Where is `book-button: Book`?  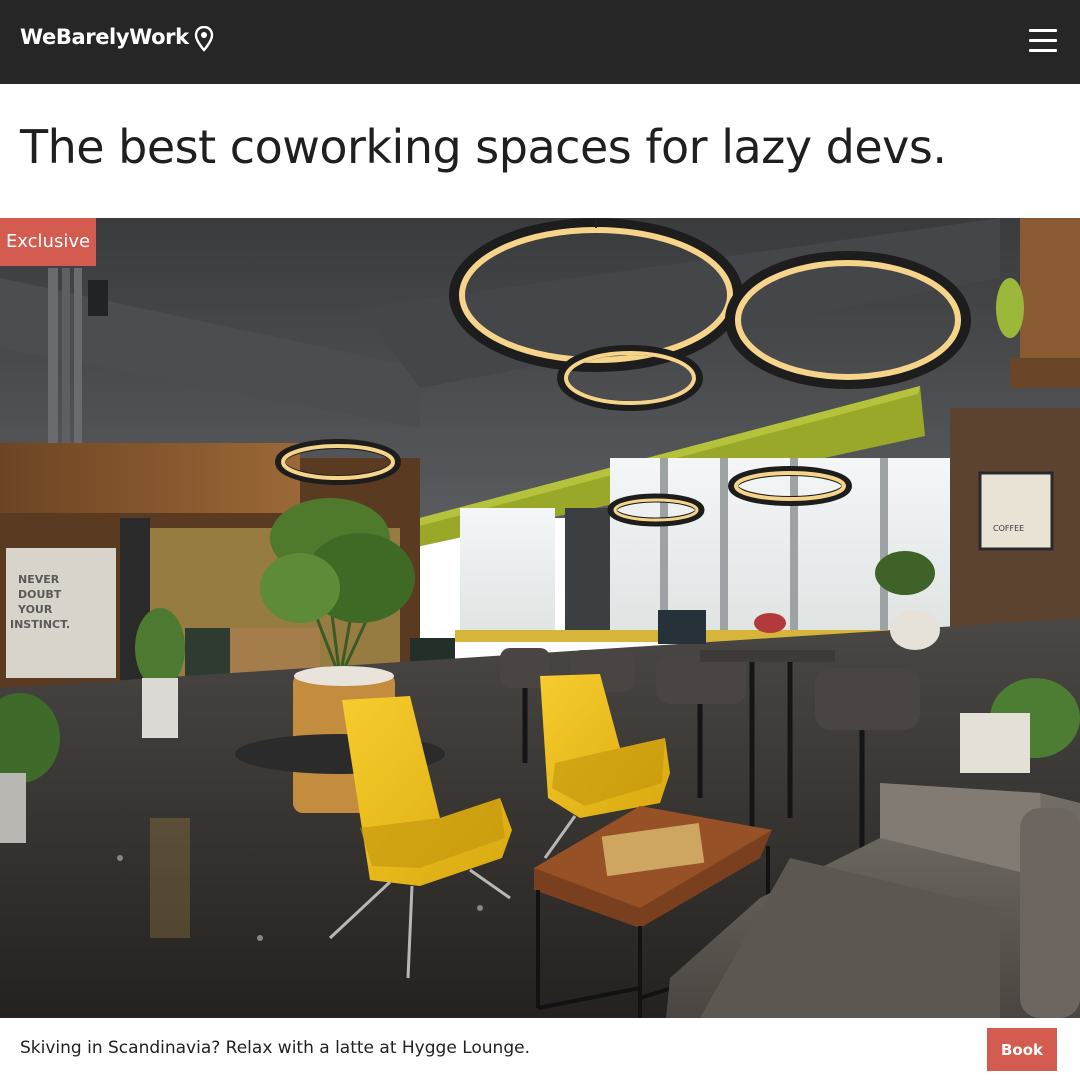 book-button: Book is located at coordinates (1022, 1049).